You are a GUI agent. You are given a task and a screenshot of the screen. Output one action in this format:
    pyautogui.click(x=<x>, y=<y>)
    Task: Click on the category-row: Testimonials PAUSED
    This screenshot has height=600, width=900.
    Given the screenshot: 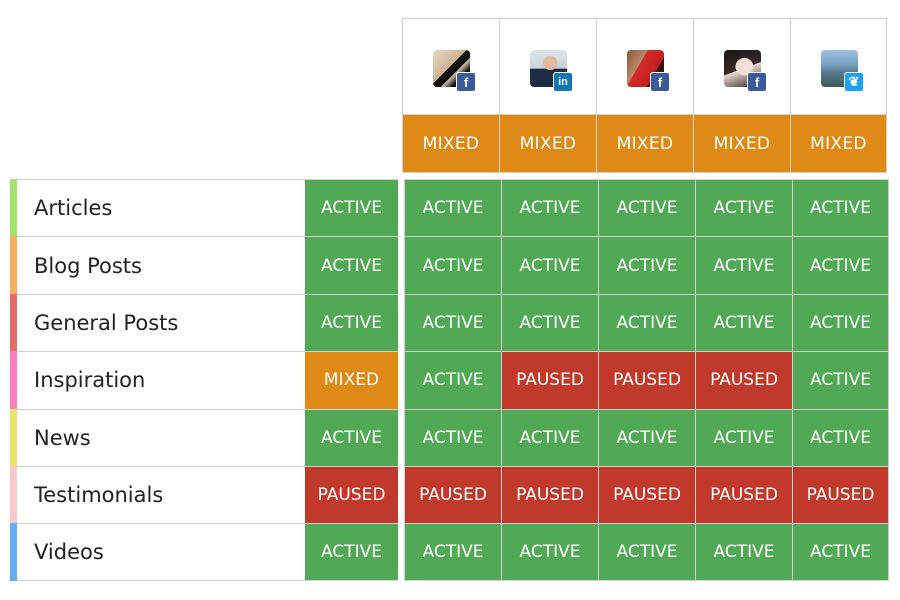 What is the action you would take?
    pyautogui.click(x=204, y=495)
    